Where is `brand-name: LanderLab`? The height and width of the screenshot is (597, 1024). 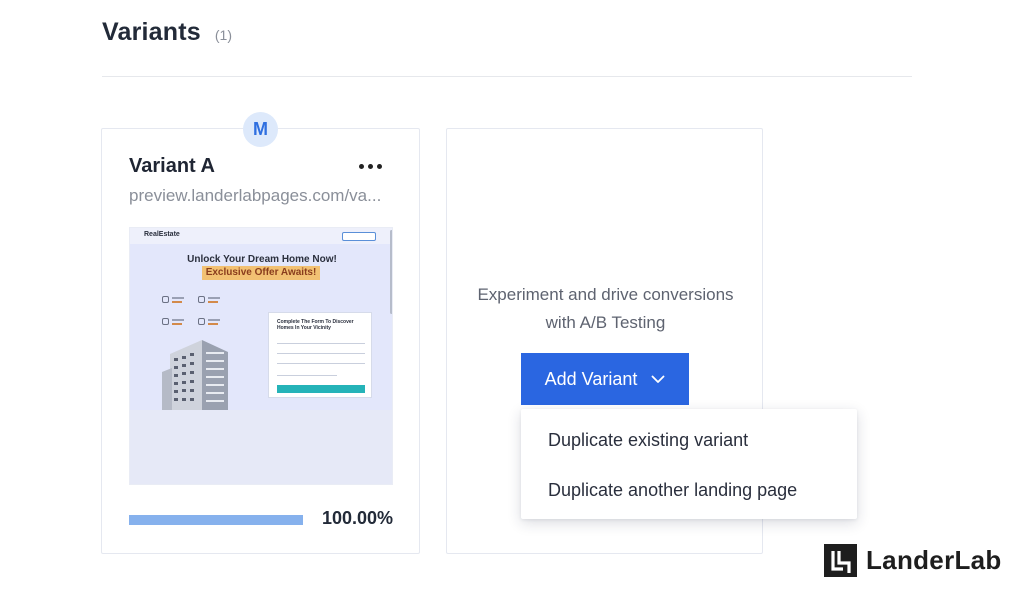 brand-name: LanderLab is located at coordinates (934, 560).